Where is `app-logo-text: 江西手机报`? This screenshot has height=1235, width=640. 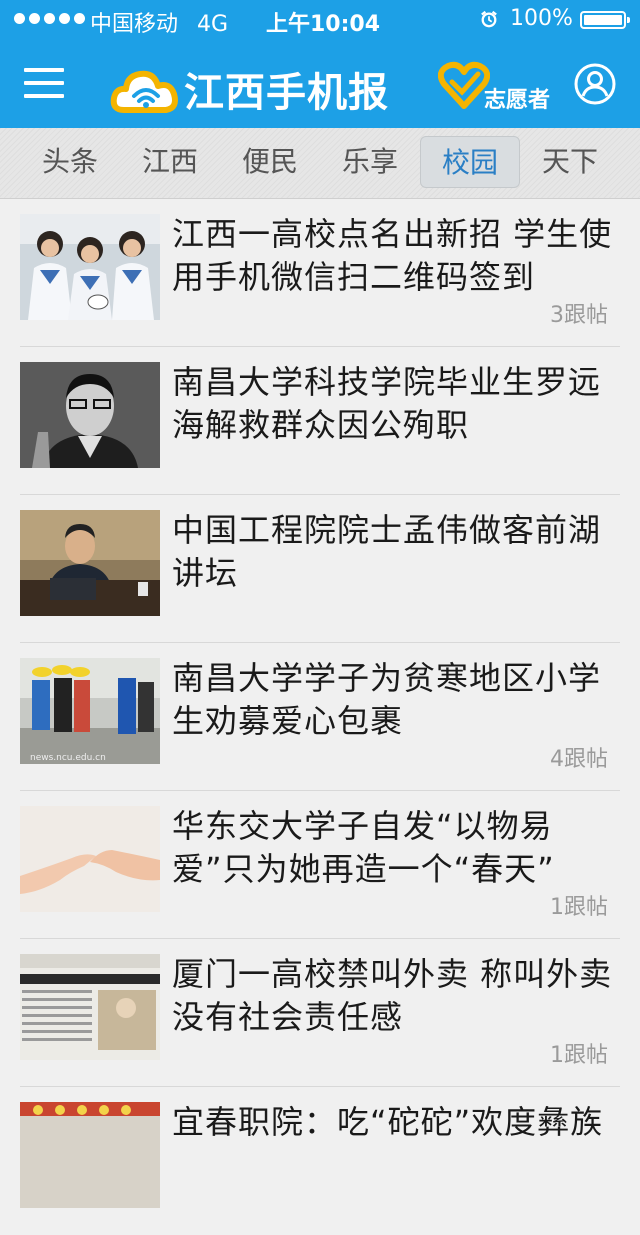 app-logo-text: 江西手机报 is located at coordinates (286, 93).